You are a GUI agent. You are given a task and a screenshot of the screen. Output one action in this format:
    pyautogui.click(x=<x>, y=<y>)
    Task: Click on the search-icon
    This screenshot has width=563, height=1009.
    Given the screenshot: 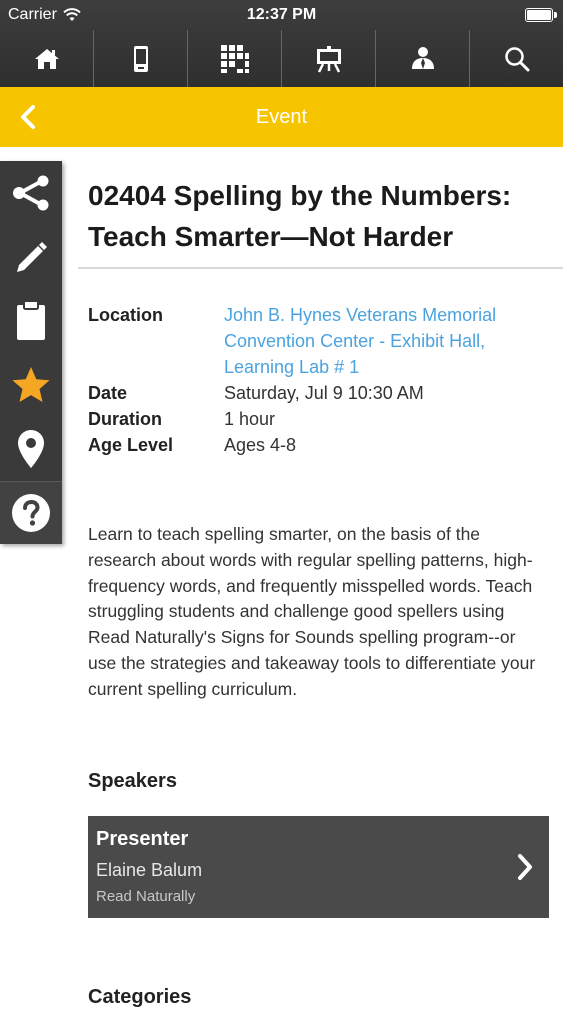 What is the action you would take?
    pyautogui.click(x=516, y=58)
    